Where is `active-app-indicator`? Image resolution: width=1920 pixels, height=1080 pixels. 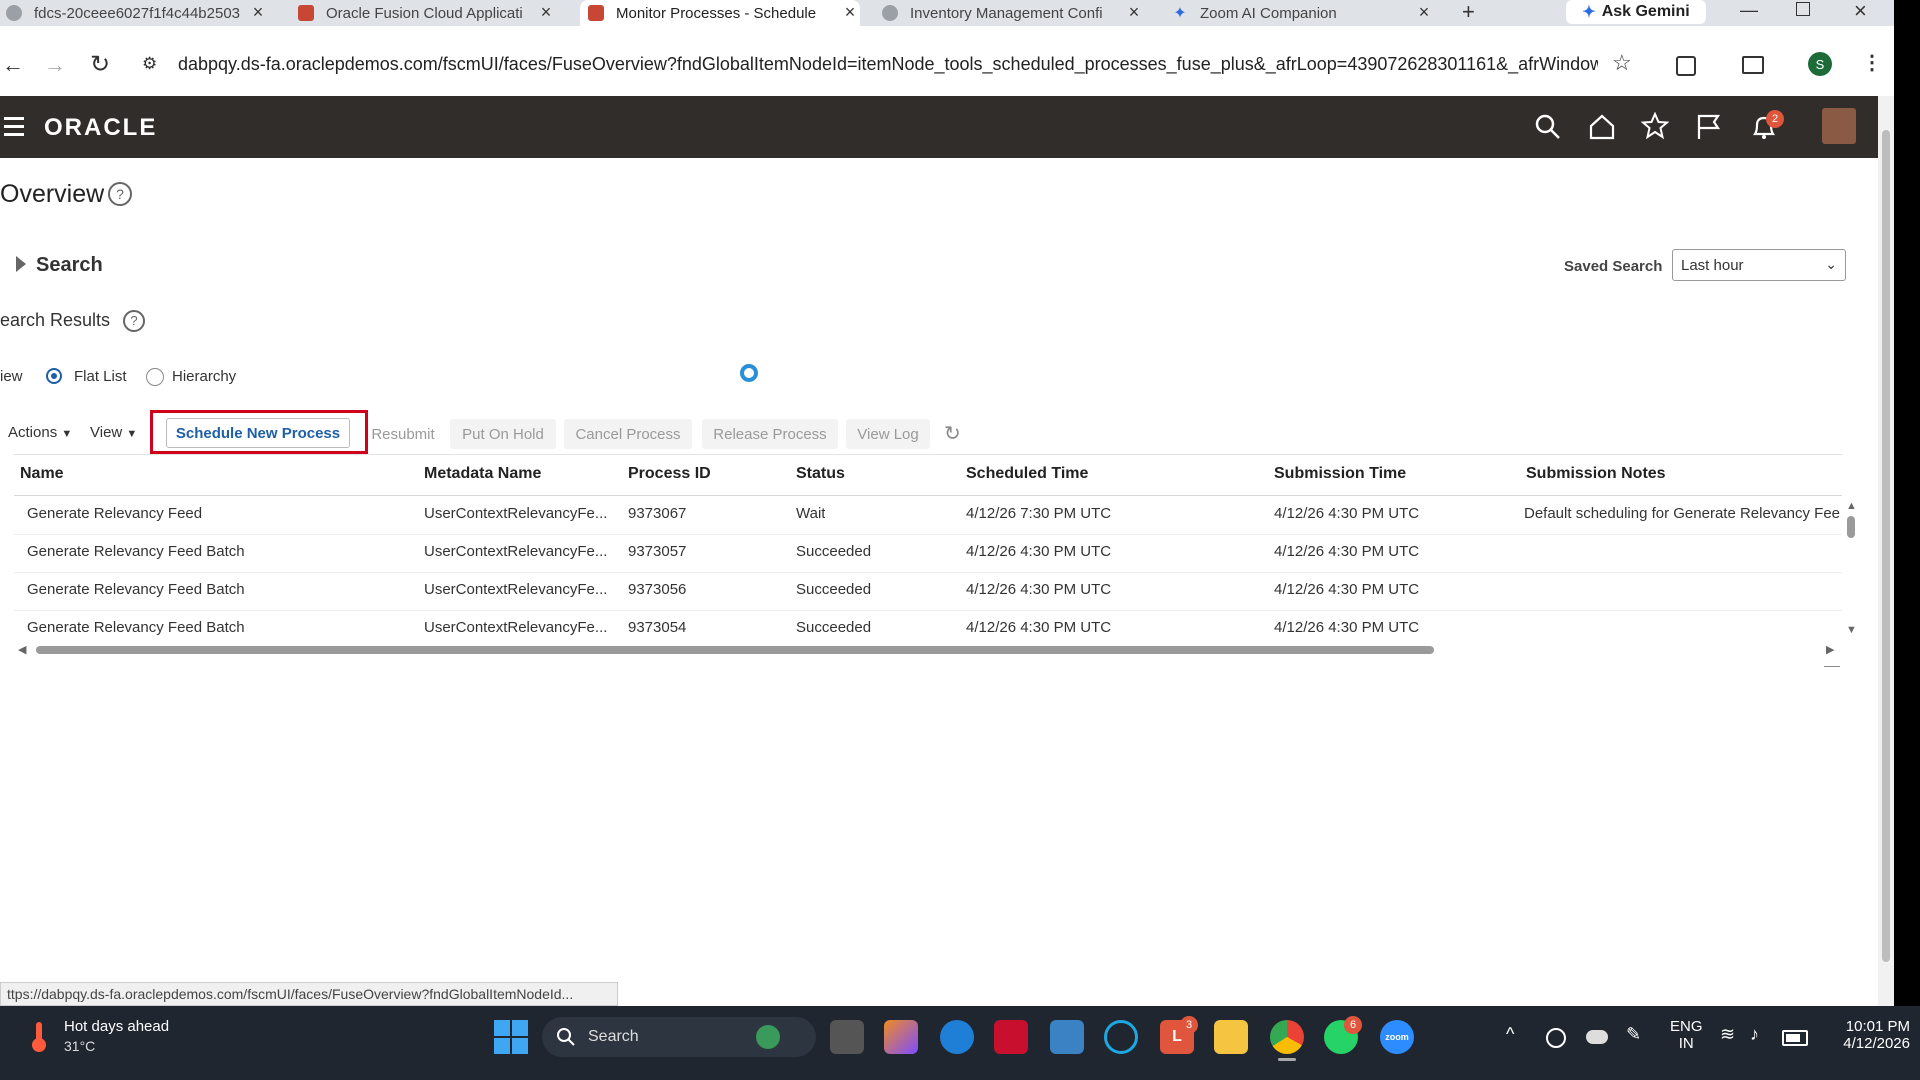
active-app-indicator is located at coordinates (1287, 1059).